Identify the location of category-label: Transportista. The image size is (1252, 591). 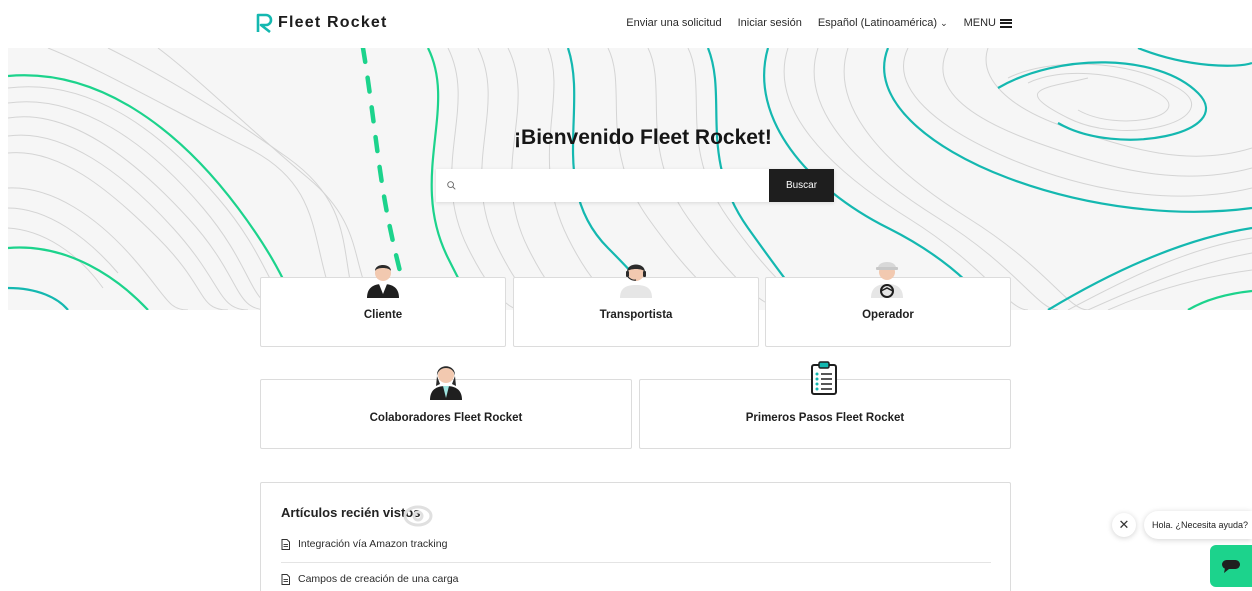
(636, 315).